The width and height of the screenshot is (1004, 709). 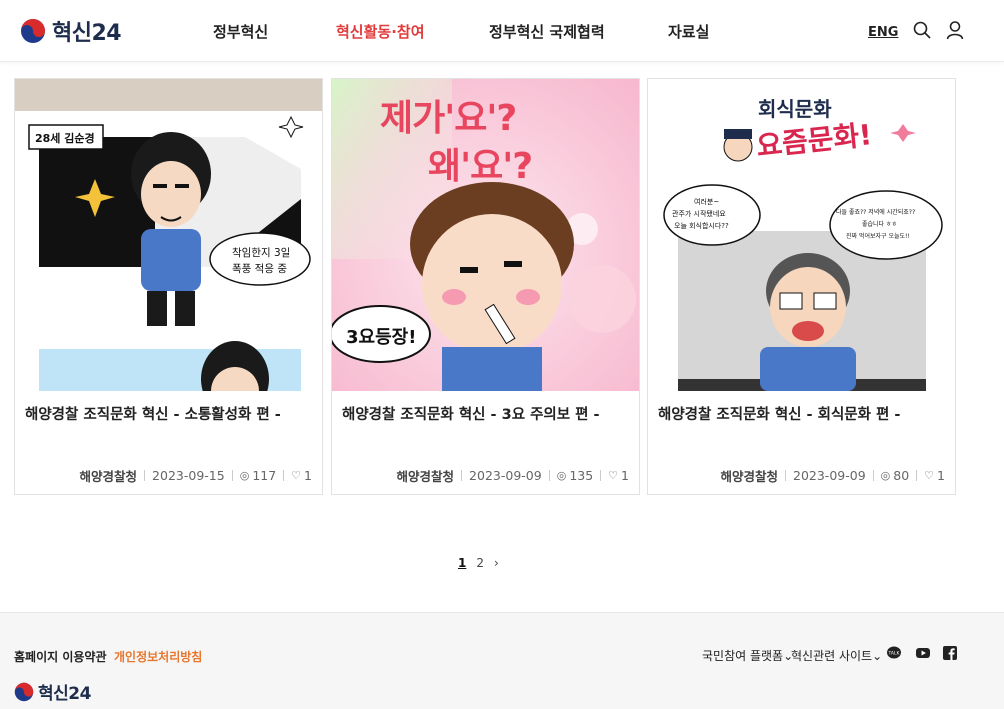 I want to click on thumb-bubble-line: 착임한지 3일, so click(x=261, y=253).